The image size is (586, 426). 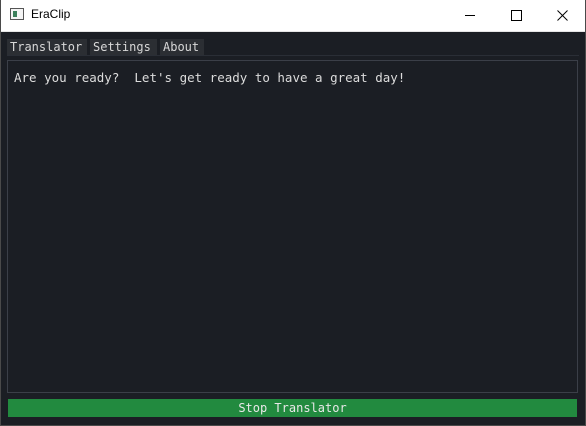 I want to click on close-icon, so click(x=562, y=15).